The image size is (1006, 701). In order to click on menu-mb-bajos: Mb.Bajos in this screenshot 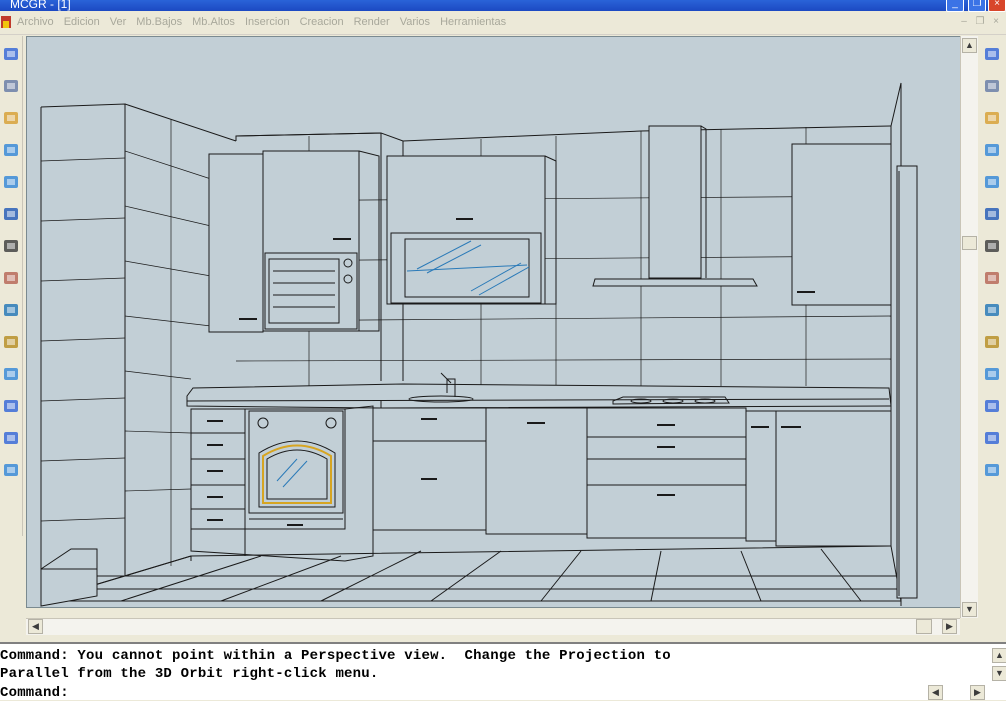, I will do `click(159, 22)`.